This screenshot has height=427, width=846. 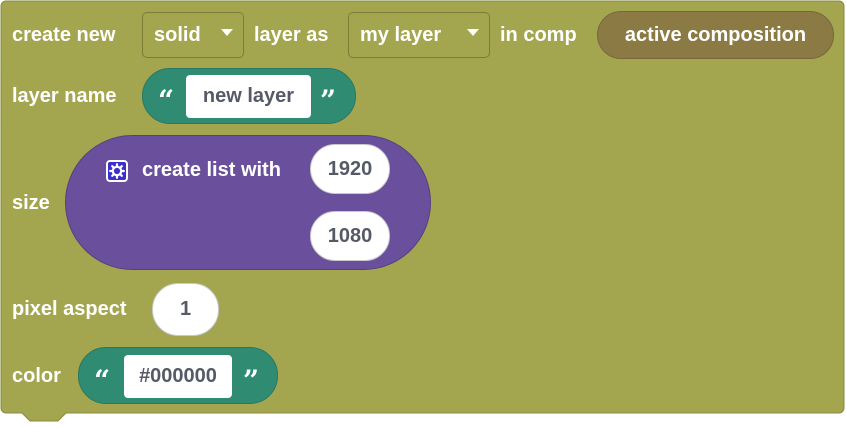 What do you see at coordinates (291, 35) in the screenshot?
I see `layer-as-label: layer as` at bounding box center [291, 35].